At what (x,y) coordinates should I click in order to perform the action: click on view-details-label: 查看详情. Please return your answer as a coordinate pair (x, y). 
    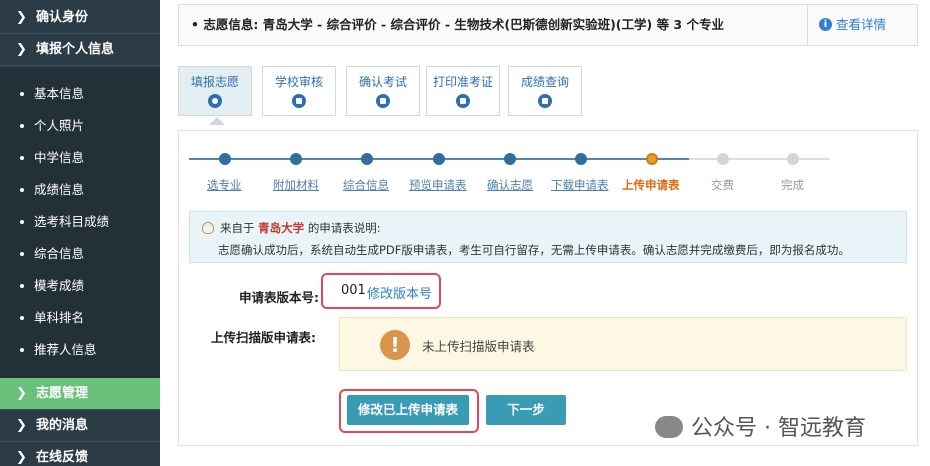
    Looking at the image, I should click on (861, 24).